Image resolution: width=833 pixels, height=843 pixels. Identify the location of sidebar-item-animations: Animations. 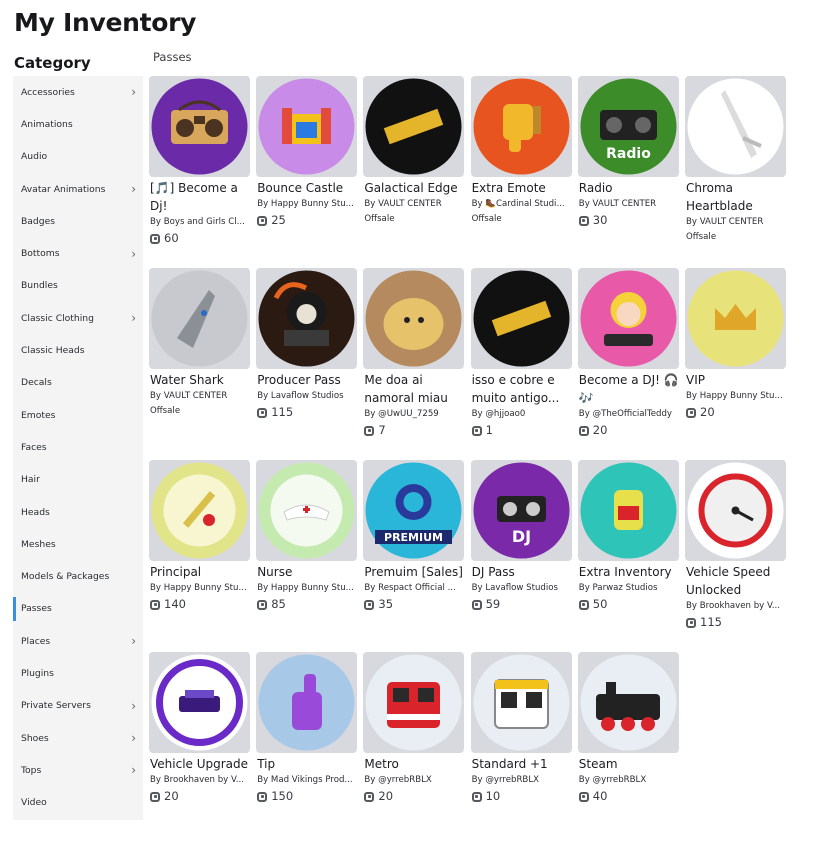
(78, 124).